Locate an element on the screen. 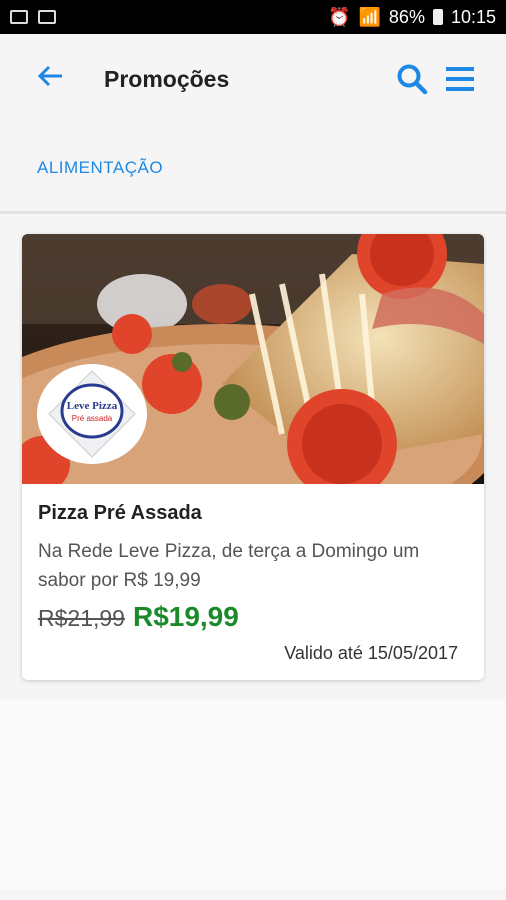 The height and width of the screenshot is (900, 506). page-title: Promoções is located at coordinates (167, 78).